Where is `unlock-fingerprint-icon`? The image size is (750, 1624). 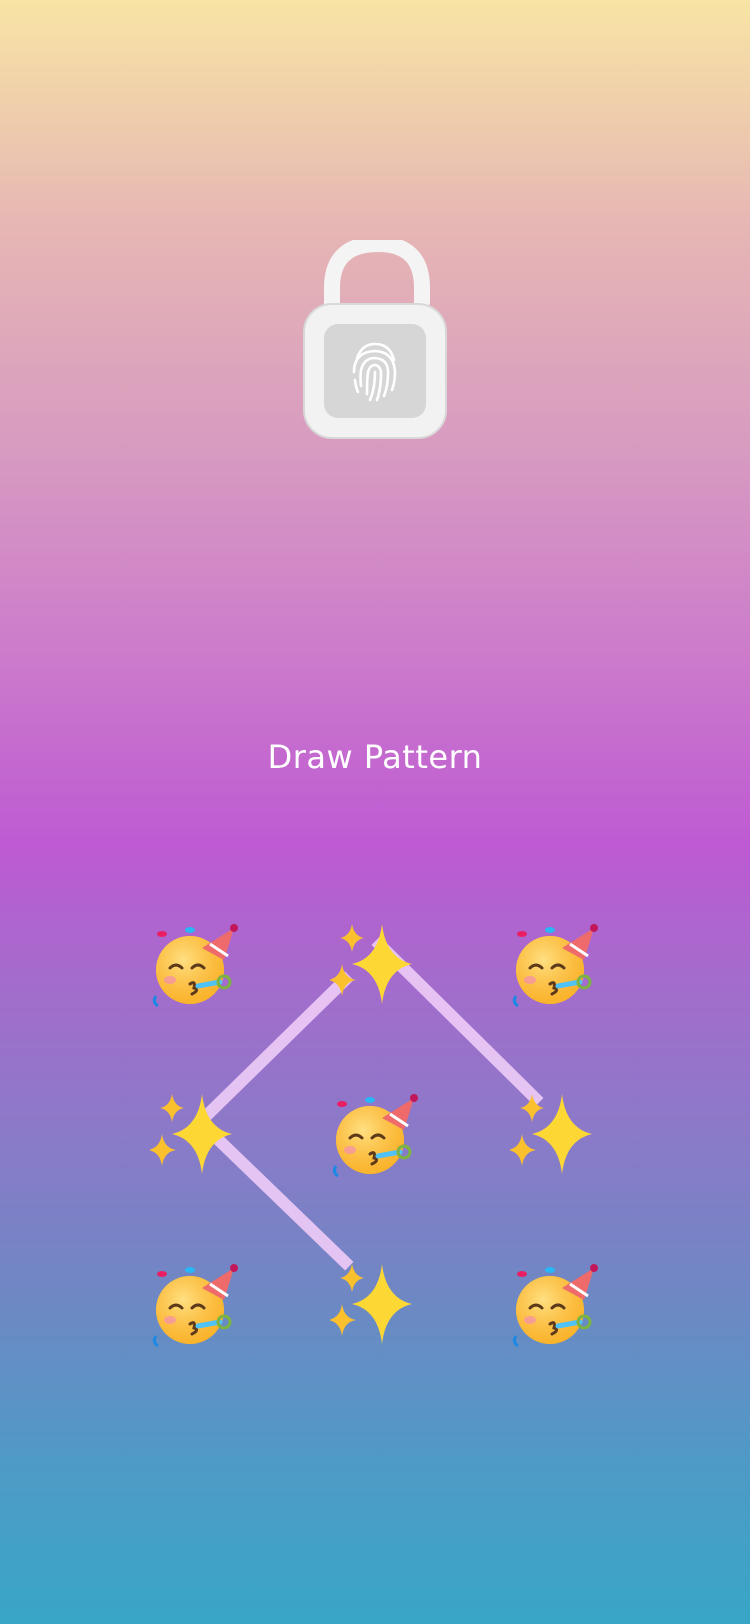
unlock-fingerprint-icon is located at coordinates (375, 342).